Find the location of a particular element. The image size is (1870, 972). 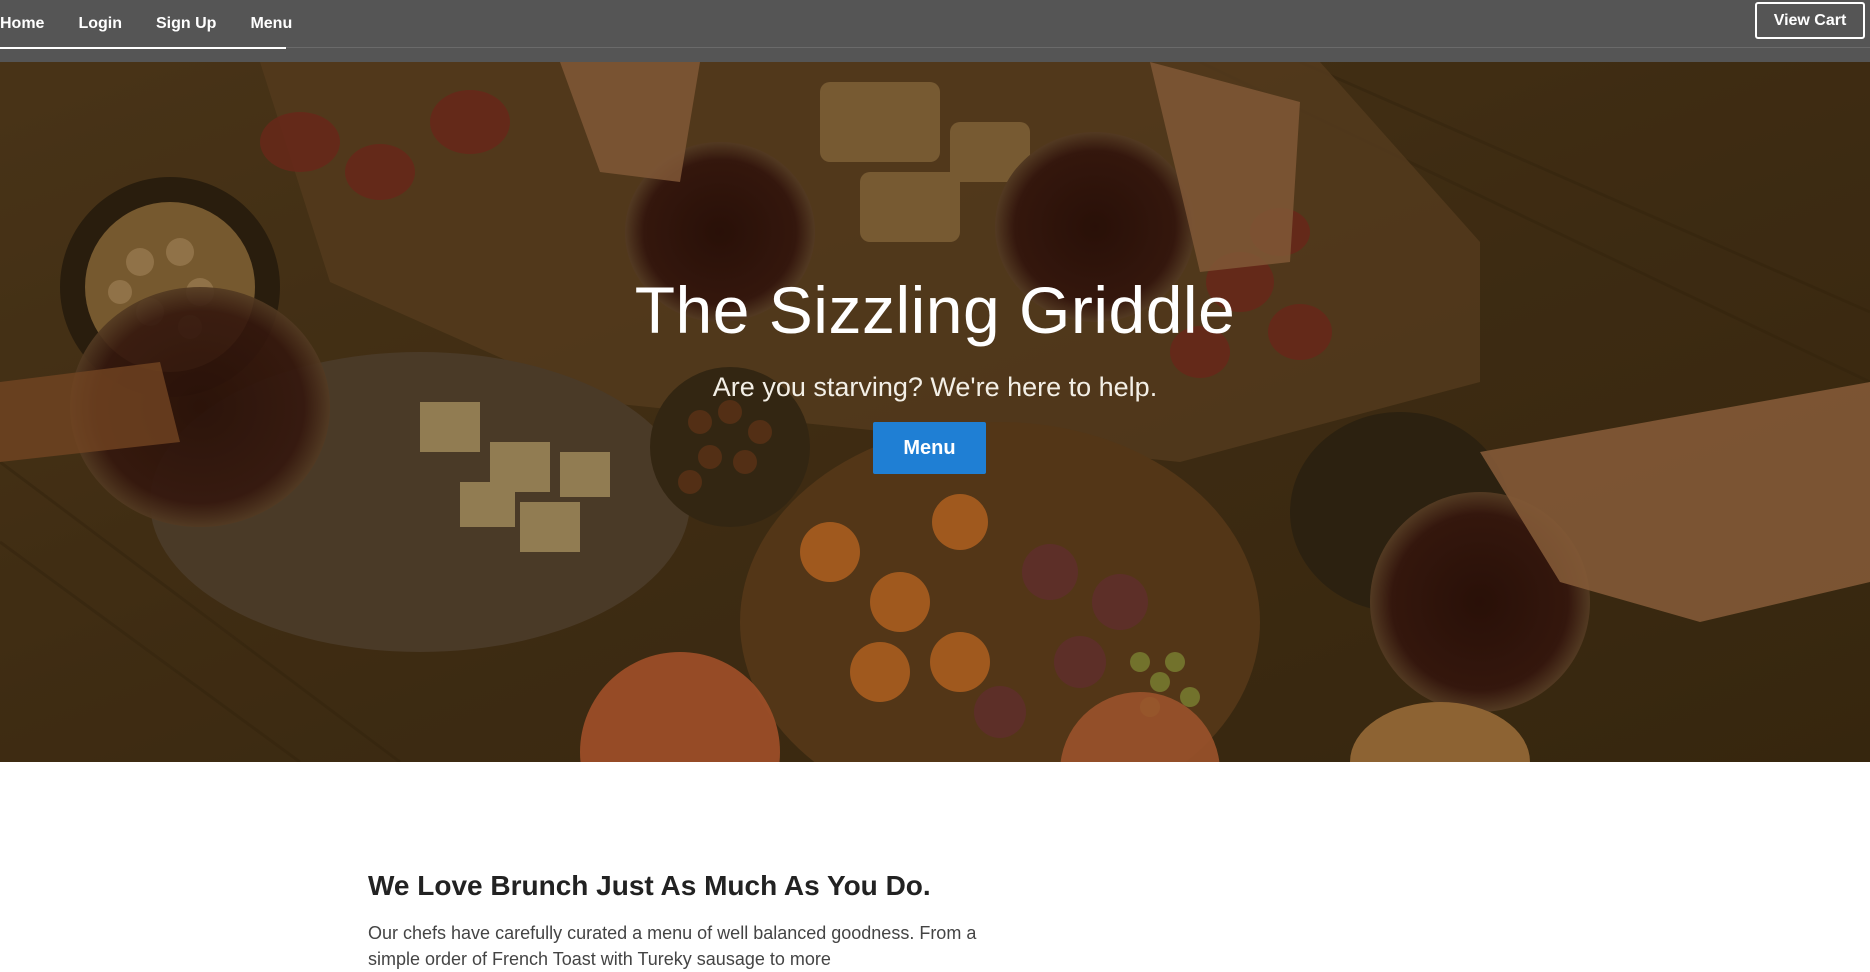

hero-menu-button: Menu is located at coordinates (929, 448).